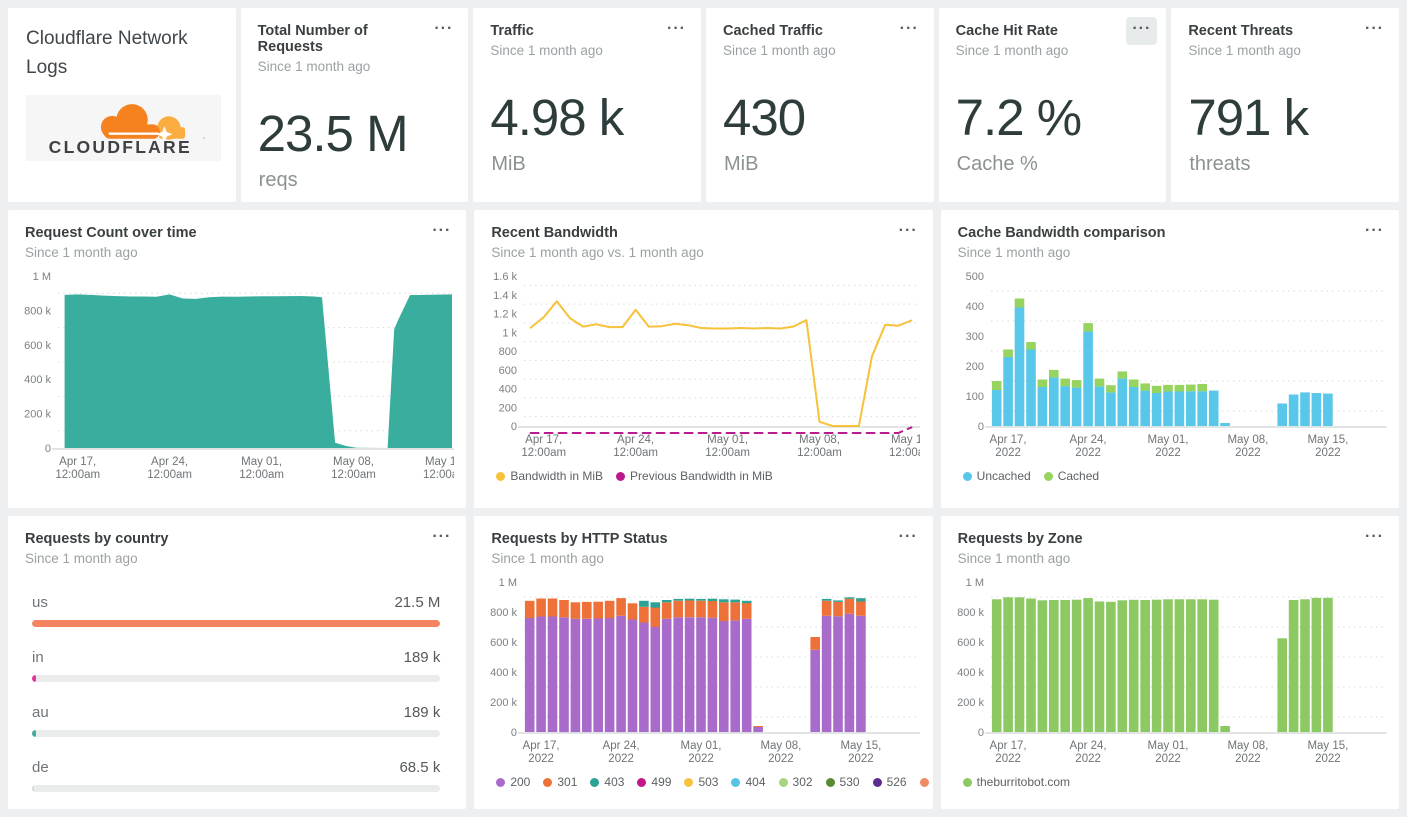 This screenshot has width=1407, height=817. What do you see at coordinates (422, 712) in the screenshot?
I see `country-value: 189 k` at bounding box center [422, 712].